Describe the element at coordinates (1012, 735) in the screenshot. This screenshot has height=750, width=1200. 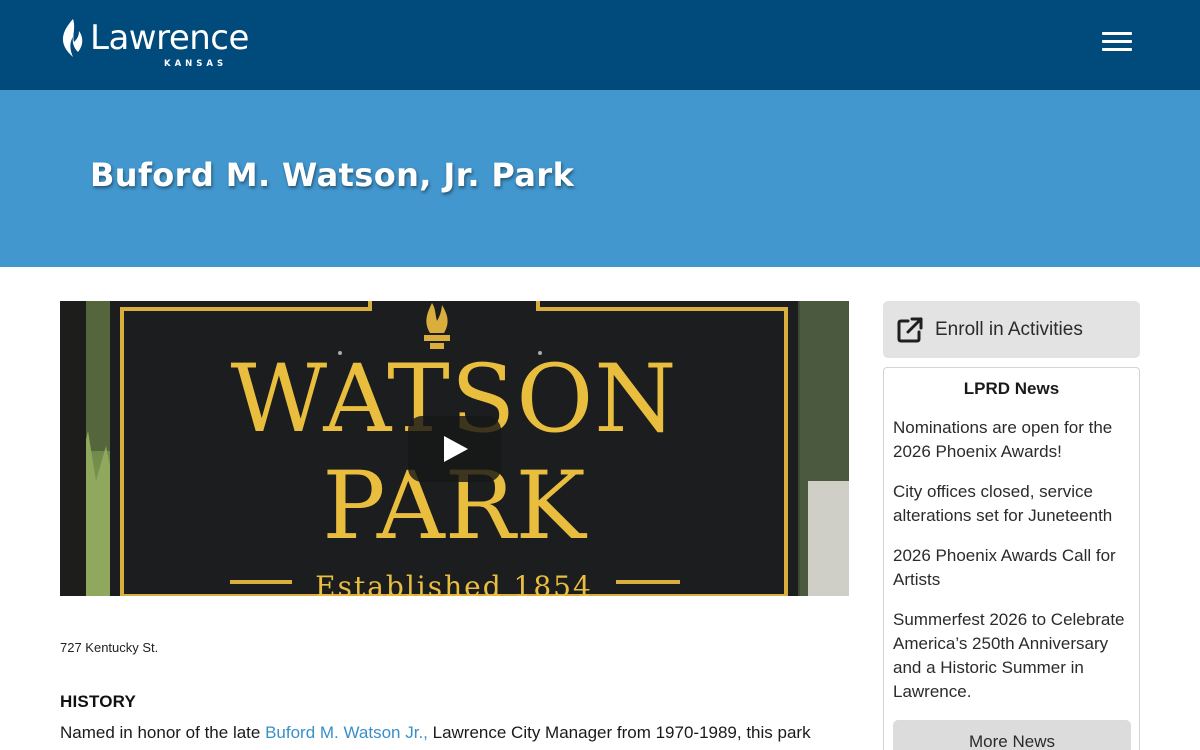
I see `more-news-button: More News` at that location.